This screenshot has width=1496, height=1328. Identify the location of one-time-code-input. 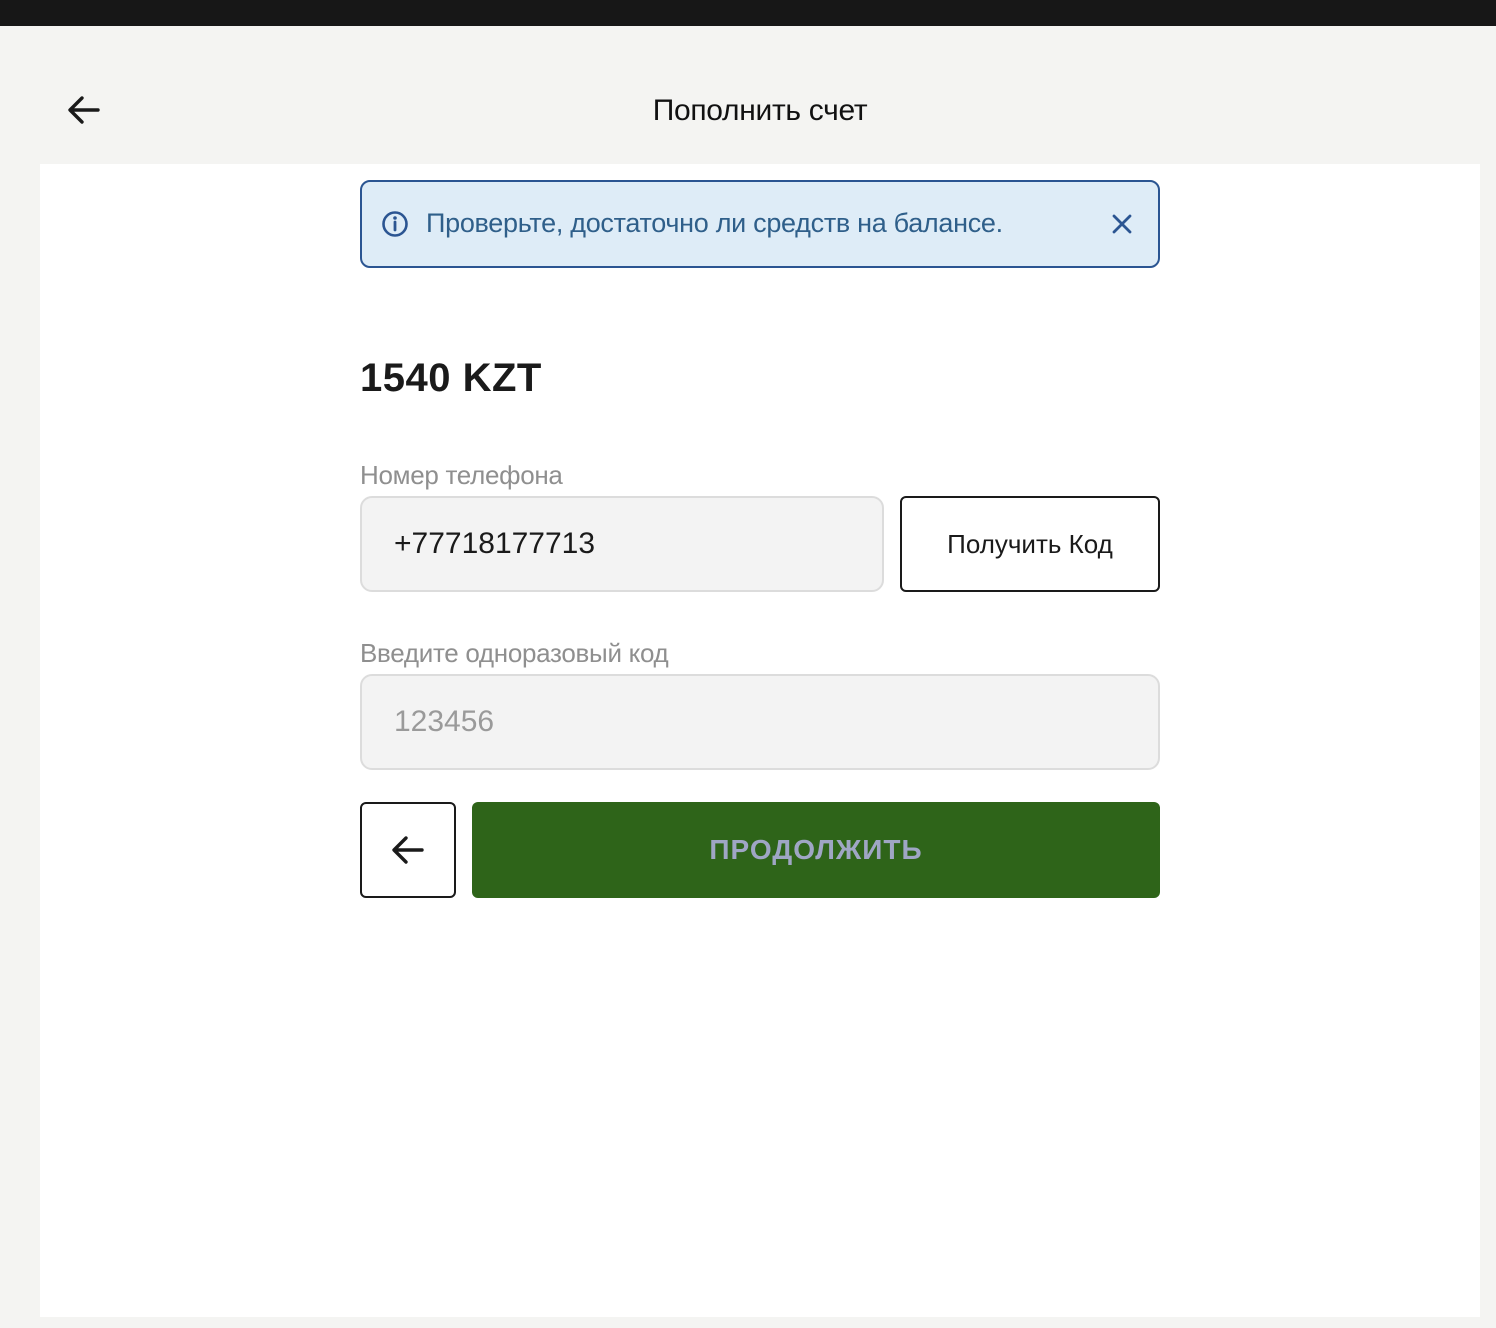
(760, 722).